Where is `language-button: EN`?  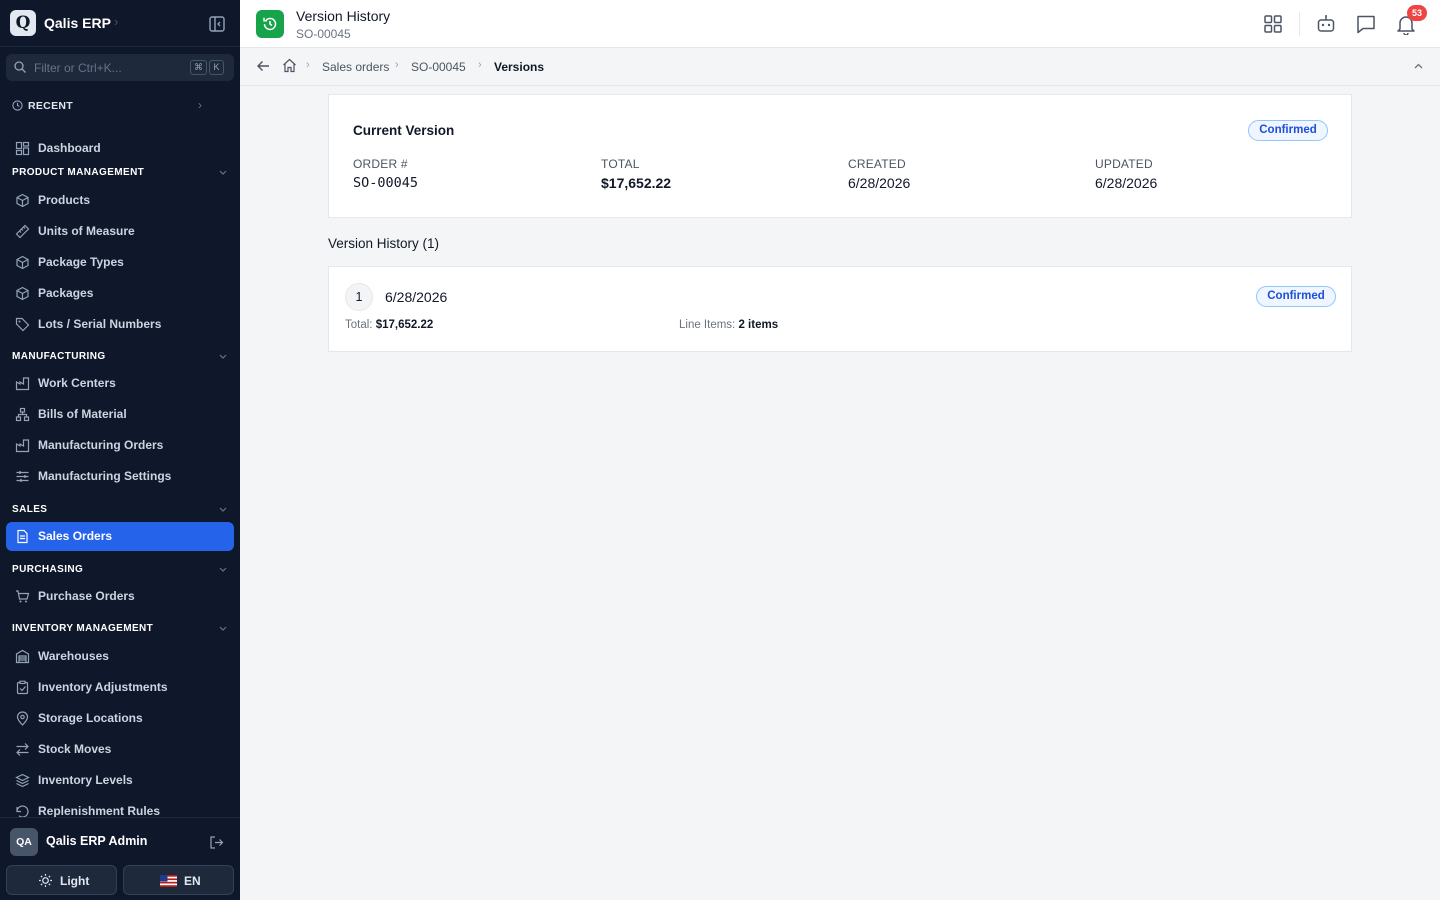
language-button: EN is located at coordinates (178, 880).